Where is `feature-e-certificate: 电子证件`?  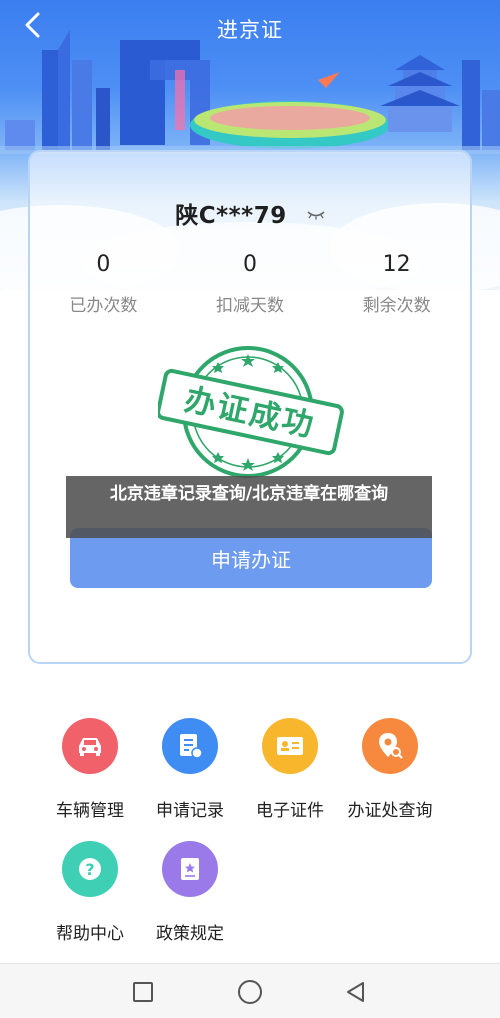 feature-e-certificate: 电子证件 is located at coordinates (290, 769).